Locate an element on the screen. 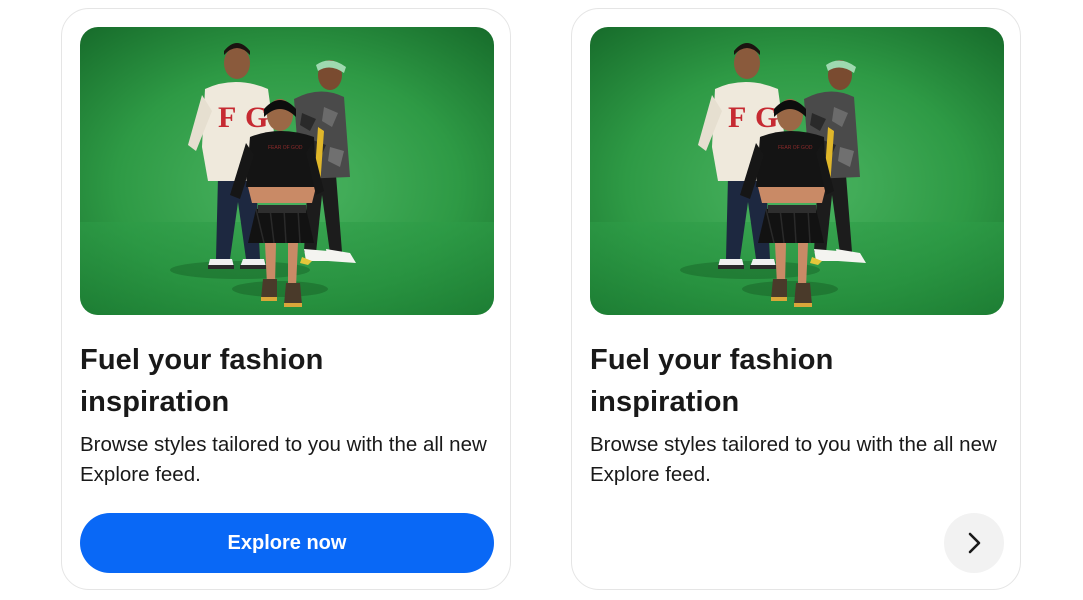  chevron-right-icon is located at coordinates (974, 543).